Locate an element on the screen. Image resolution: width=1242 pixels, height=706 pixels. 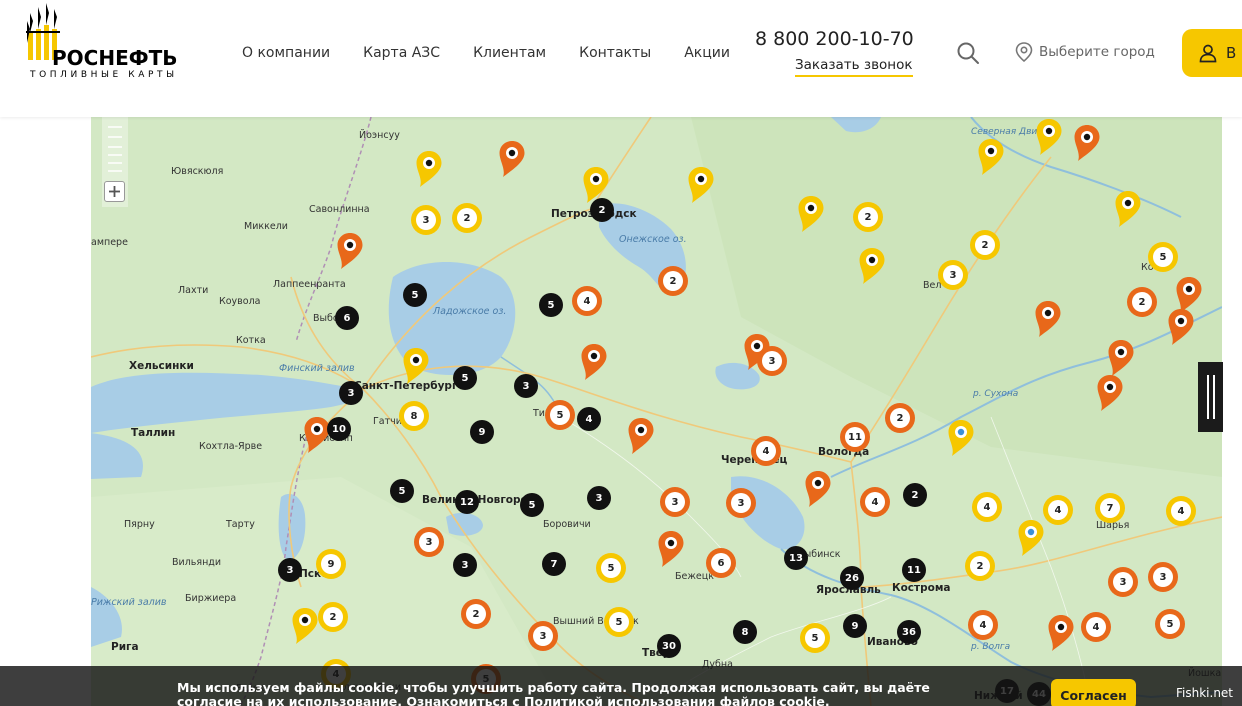
nav-contacts: Контакты is located at coordinates (615, 53).